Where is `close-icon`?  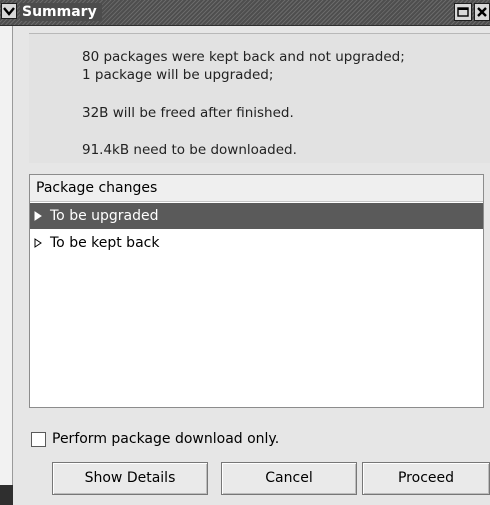 close-icon is located at coordinates (482, 12).